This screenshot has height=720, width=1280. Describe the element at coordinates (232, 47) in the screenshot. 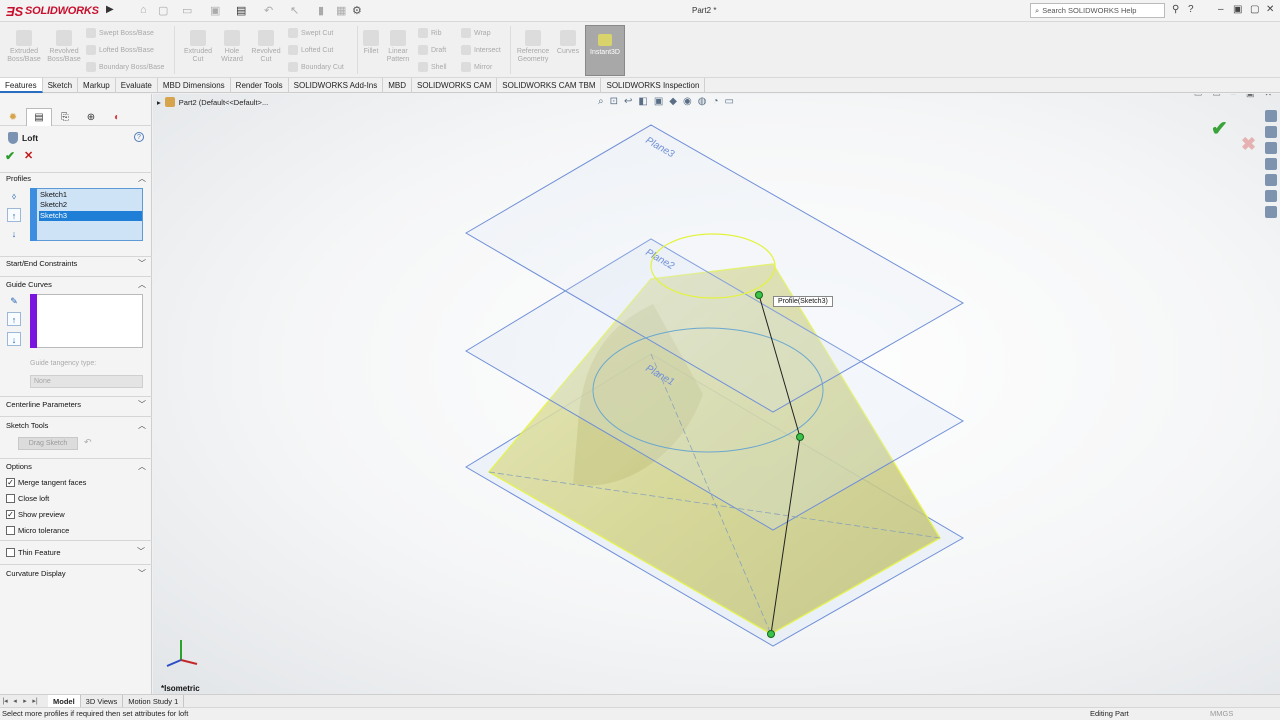

I see `hole-wizard-button: Hole Wizard` at that location.